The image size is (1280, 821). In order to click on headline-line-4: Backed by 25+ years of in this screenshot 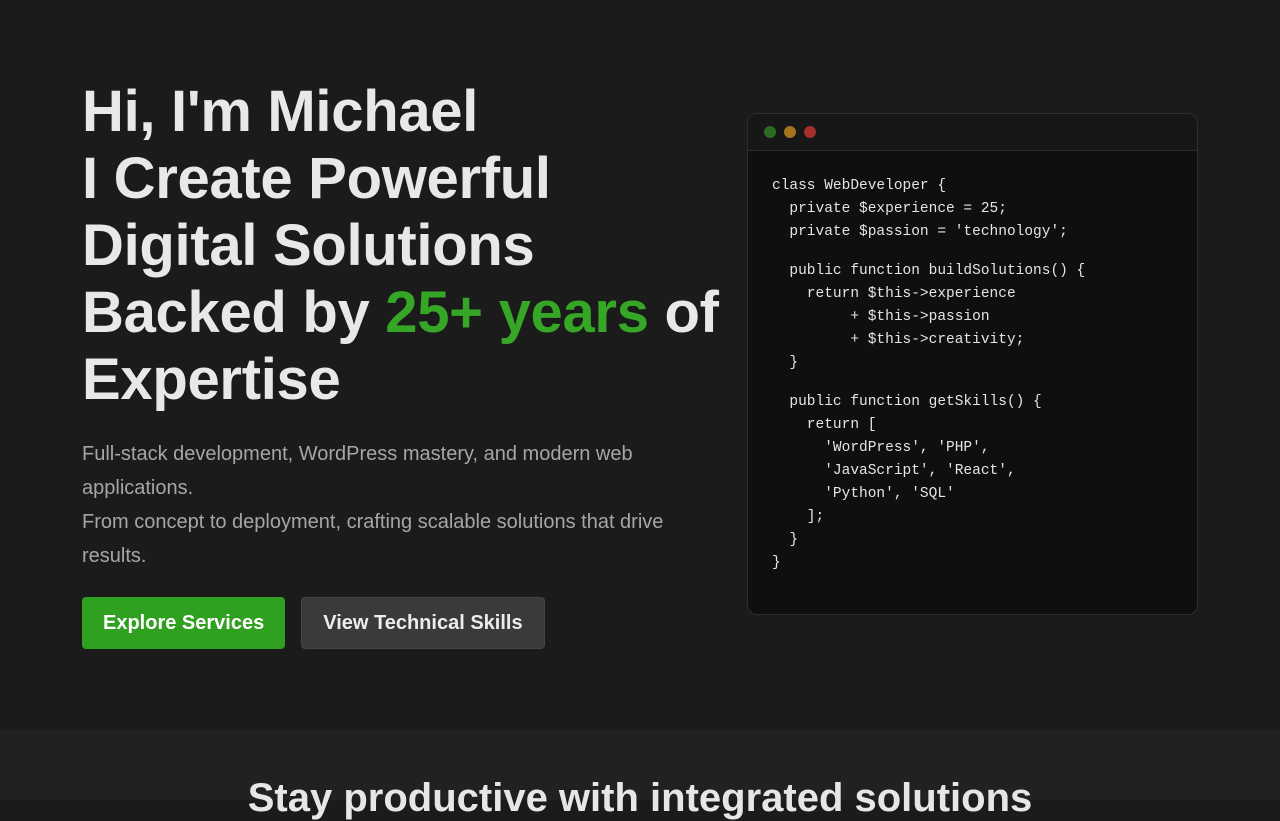, I will do `click(402, 312)`.